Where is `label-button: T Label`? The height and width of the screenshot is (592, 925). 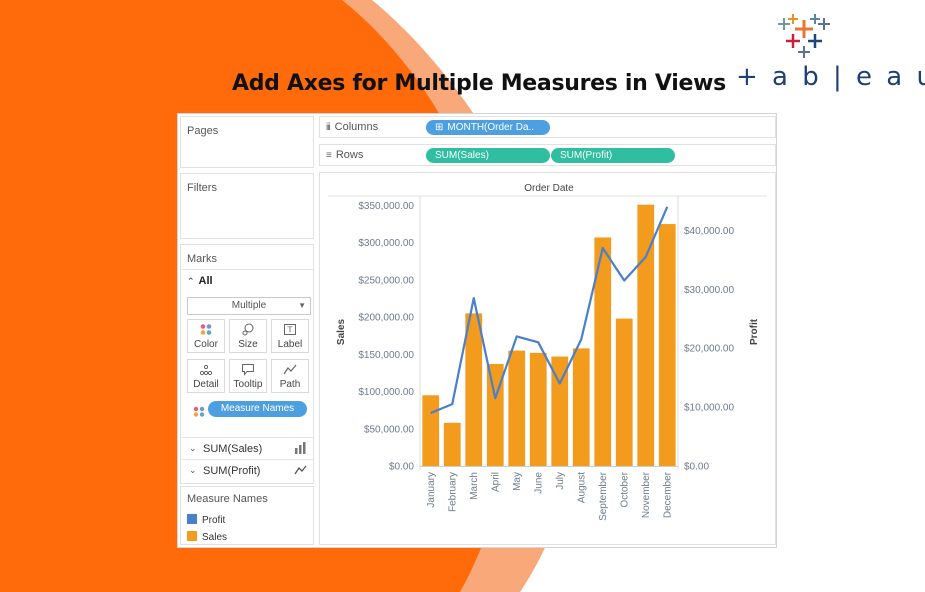 label-button: T Label is located at coordinates (290, 336).